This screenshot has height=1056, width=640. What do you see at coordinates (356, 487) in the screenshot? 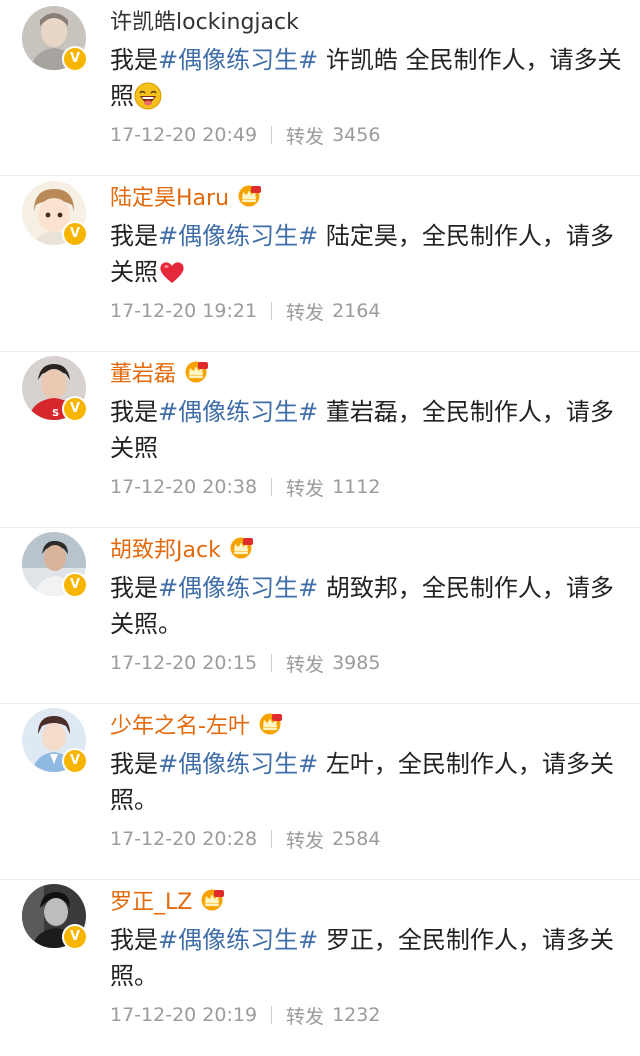
I see `repost-count: 1112` at bounding box center [356, 487].